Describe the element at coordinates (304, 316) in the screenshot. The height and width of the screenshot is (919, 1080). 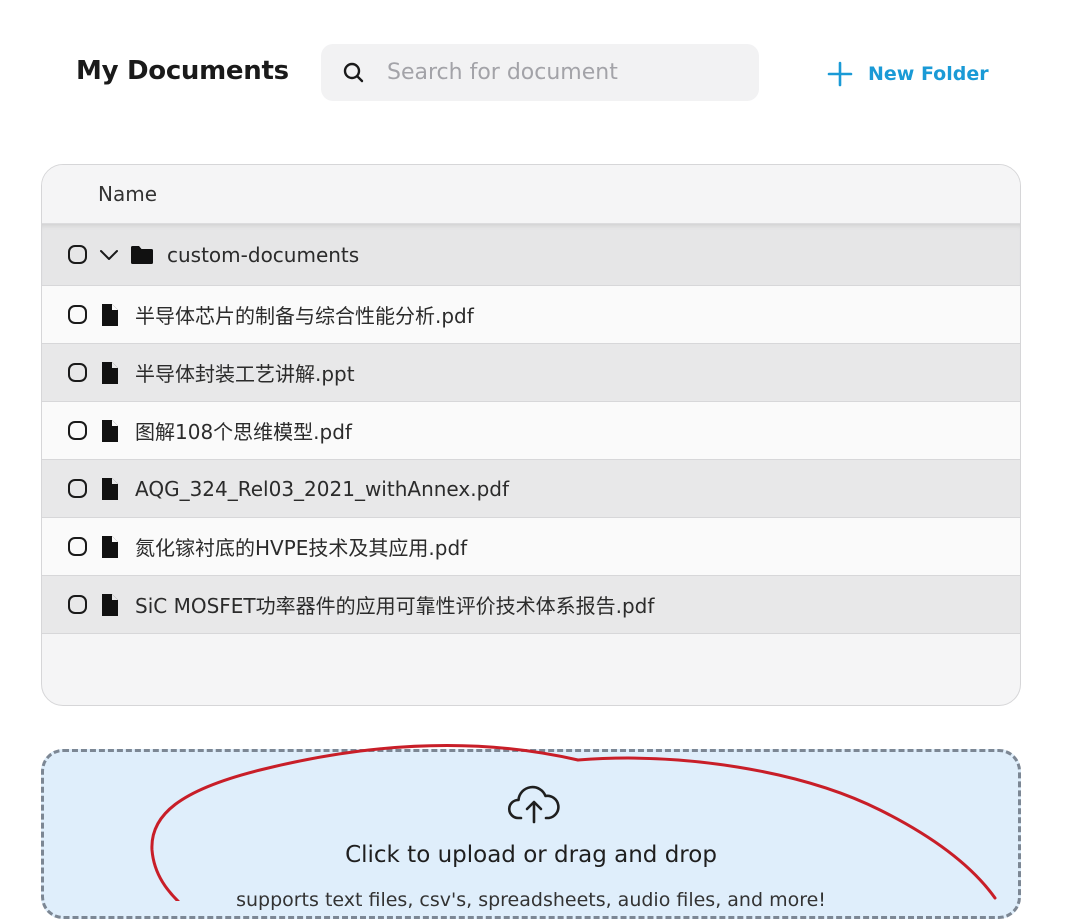
I see `file-name: 半导体芯片的制备与综合性能分析.pdf` at that location.